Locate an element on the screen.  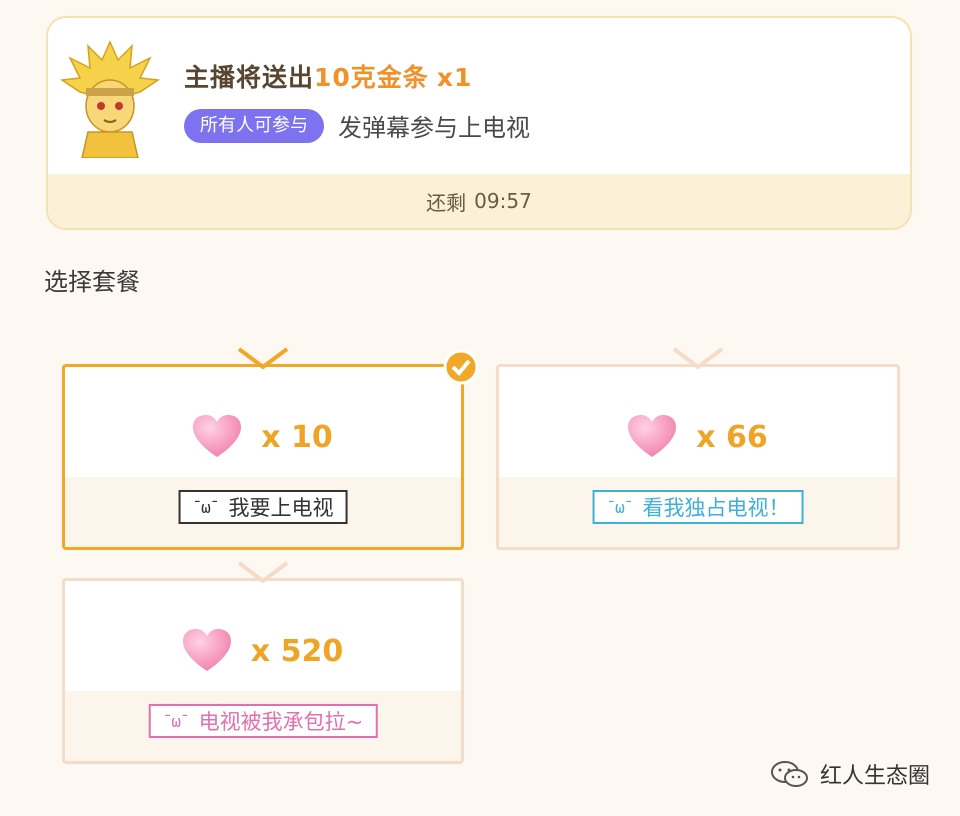
tagline-text: 电视被我承包拉~ is located at coordinates (281, 722).